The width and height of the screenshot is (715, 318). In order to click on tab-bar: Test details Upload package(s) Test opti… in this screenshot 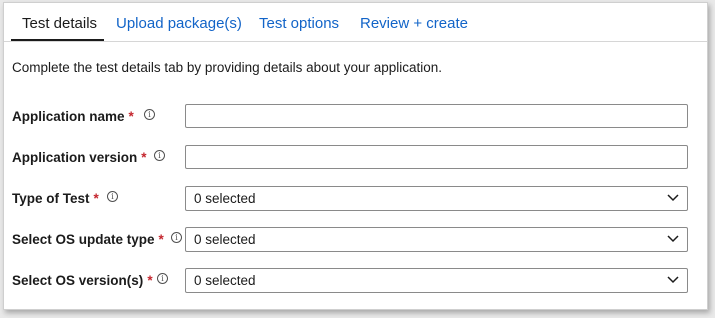, I will do `click(355, 22)`.